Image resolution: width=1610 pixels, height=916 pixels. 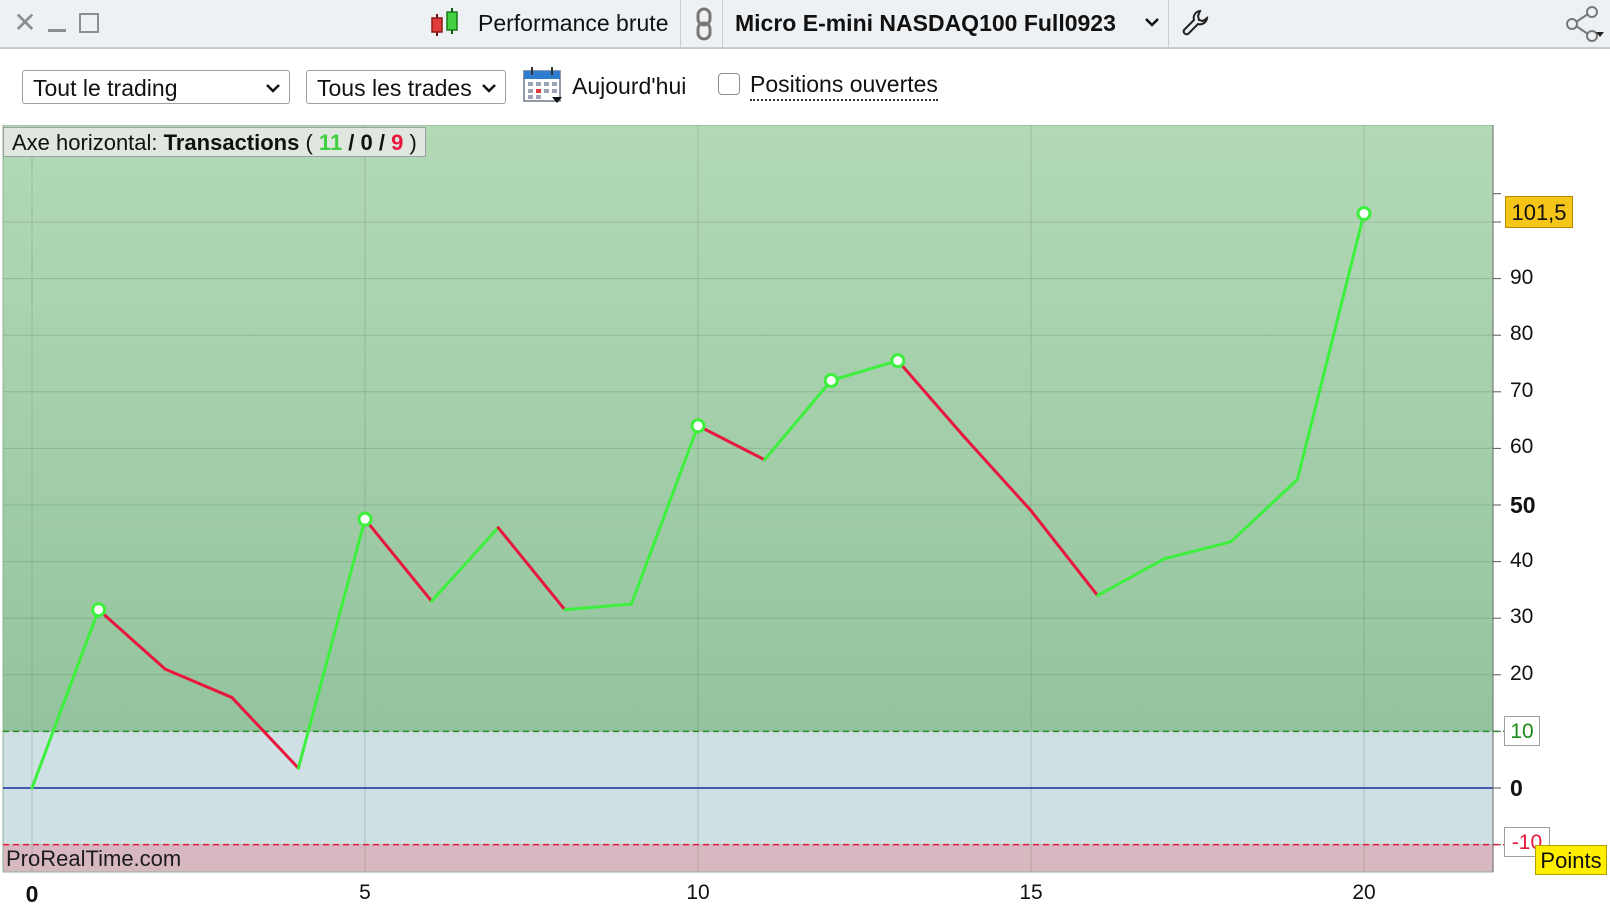 What do you see at coordinates (57, 23) in the screenshot?
I see `minimize-icon` at bounding box center [57, 23].